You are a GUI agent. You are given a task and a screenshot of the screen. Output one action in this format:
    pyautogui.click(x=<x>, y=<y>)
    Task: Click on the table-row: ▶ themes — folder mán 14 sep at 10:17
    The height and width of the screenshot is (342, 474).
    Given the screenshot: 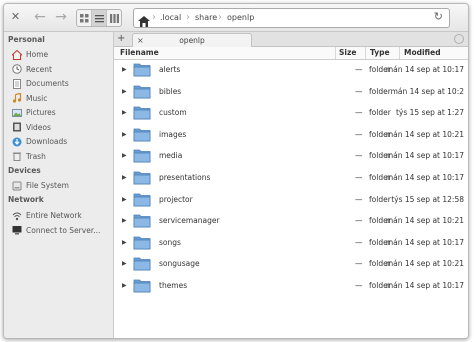 What is the action you would take?
    pyautogui.click(x=291, y=287)
    